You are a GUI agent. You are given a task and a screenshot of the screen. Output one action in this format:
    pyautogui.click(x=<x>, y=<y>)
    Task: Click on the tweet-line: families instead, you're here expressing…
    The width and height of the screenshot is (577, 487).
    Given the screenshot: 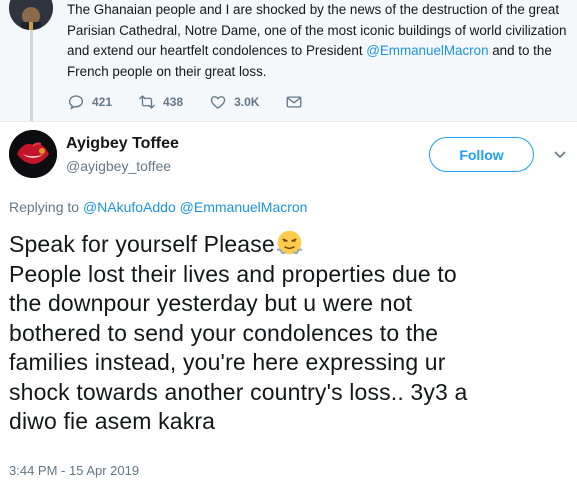 What is the action you would take?
    pyautogui.click(x=227, y=362)
    